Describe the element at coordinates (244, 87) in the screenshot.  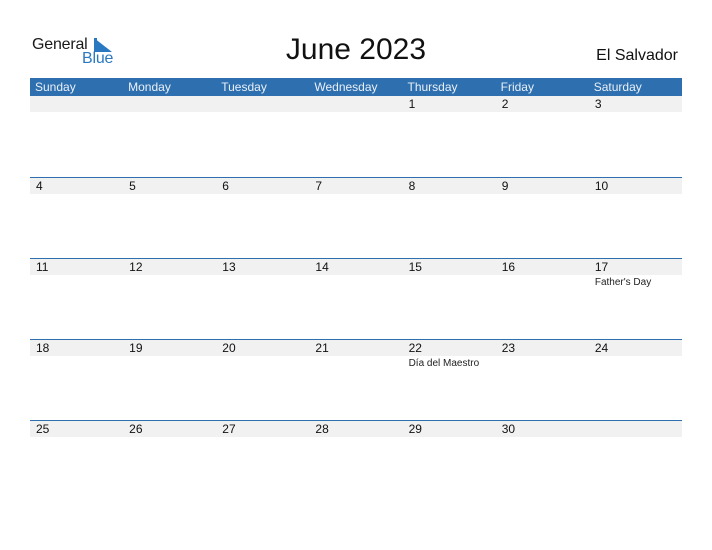
I see `weekday-tuesday: Tuesday` at that location.